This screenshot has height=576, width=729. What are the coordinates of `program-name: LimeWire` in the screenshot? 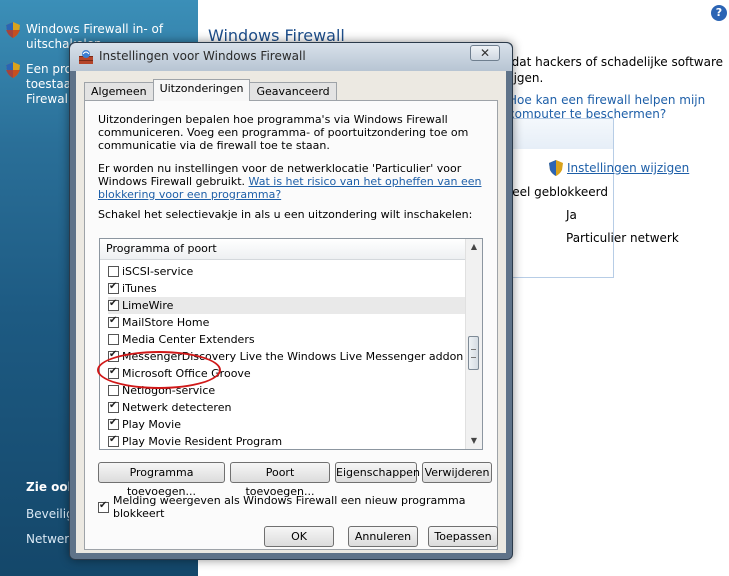 It's located at (148, 305).